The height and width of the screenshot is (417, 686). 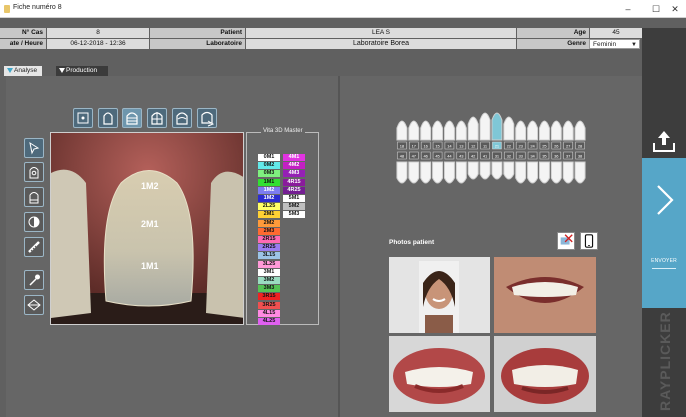 What do you see at coordinates (544, 135) in the screenshot?
I see `upper-tooth: 25` at bounding box center [544, 135].